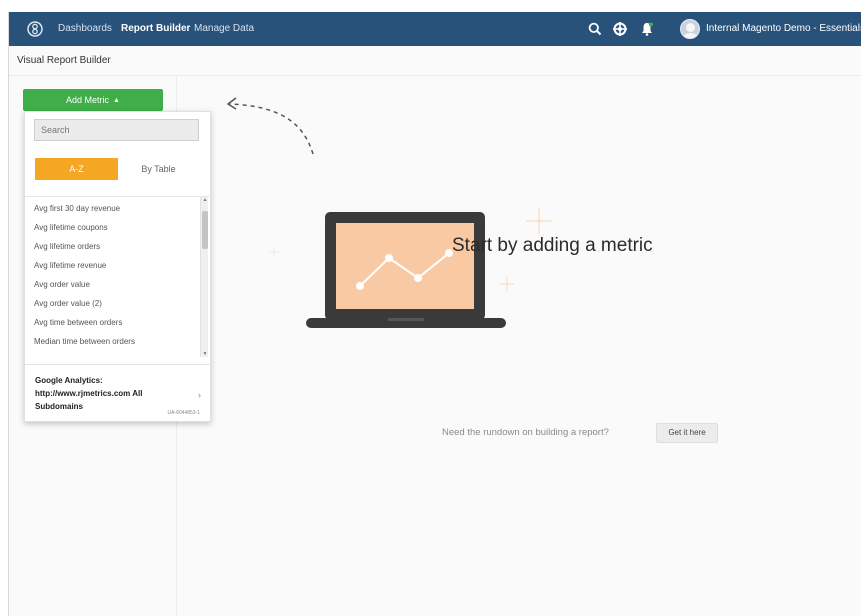 The width and height of the screenshot is (861, 616). What do you see at coordinates (539, 221) in the screenshot?
I see `sparkle-icon` at bounding box center [539, 221].